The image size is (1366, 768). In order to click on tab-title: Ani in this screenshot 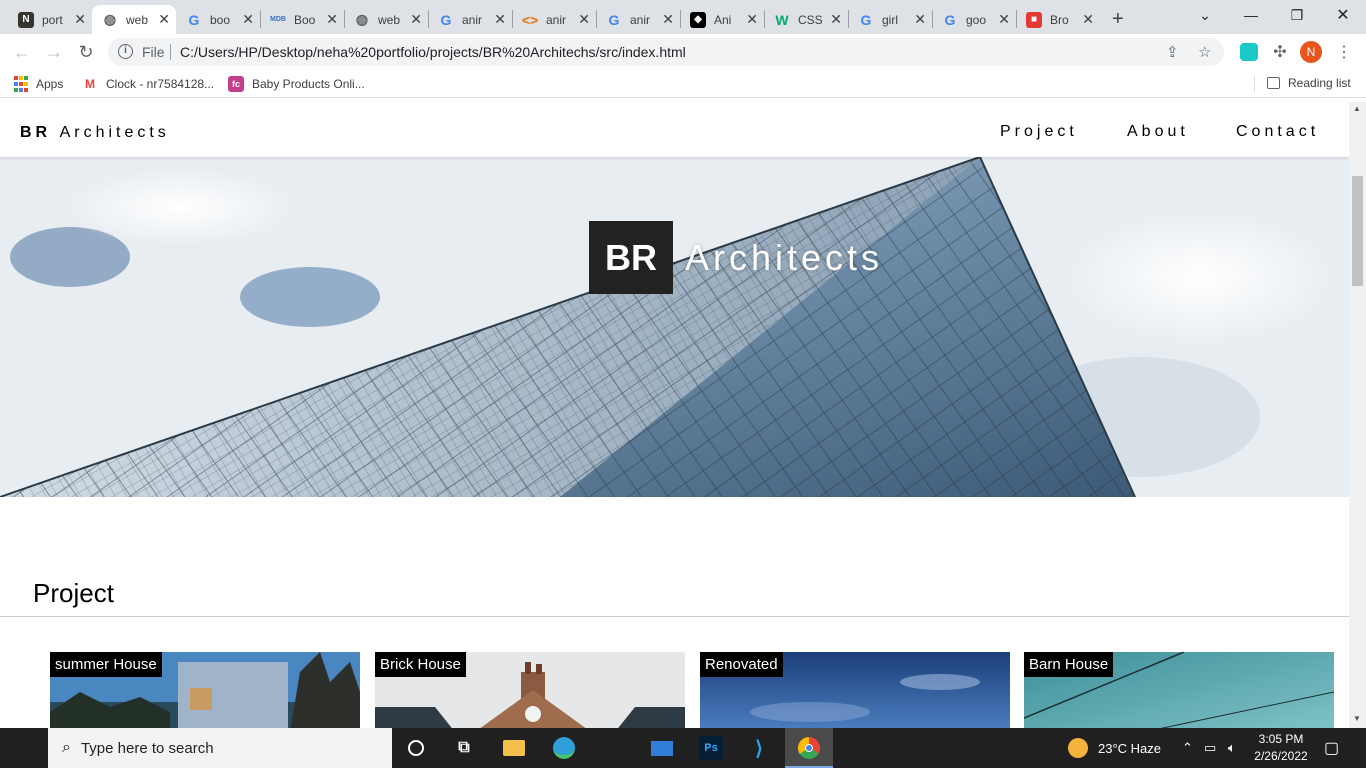, I will do `click(723, 19)`.